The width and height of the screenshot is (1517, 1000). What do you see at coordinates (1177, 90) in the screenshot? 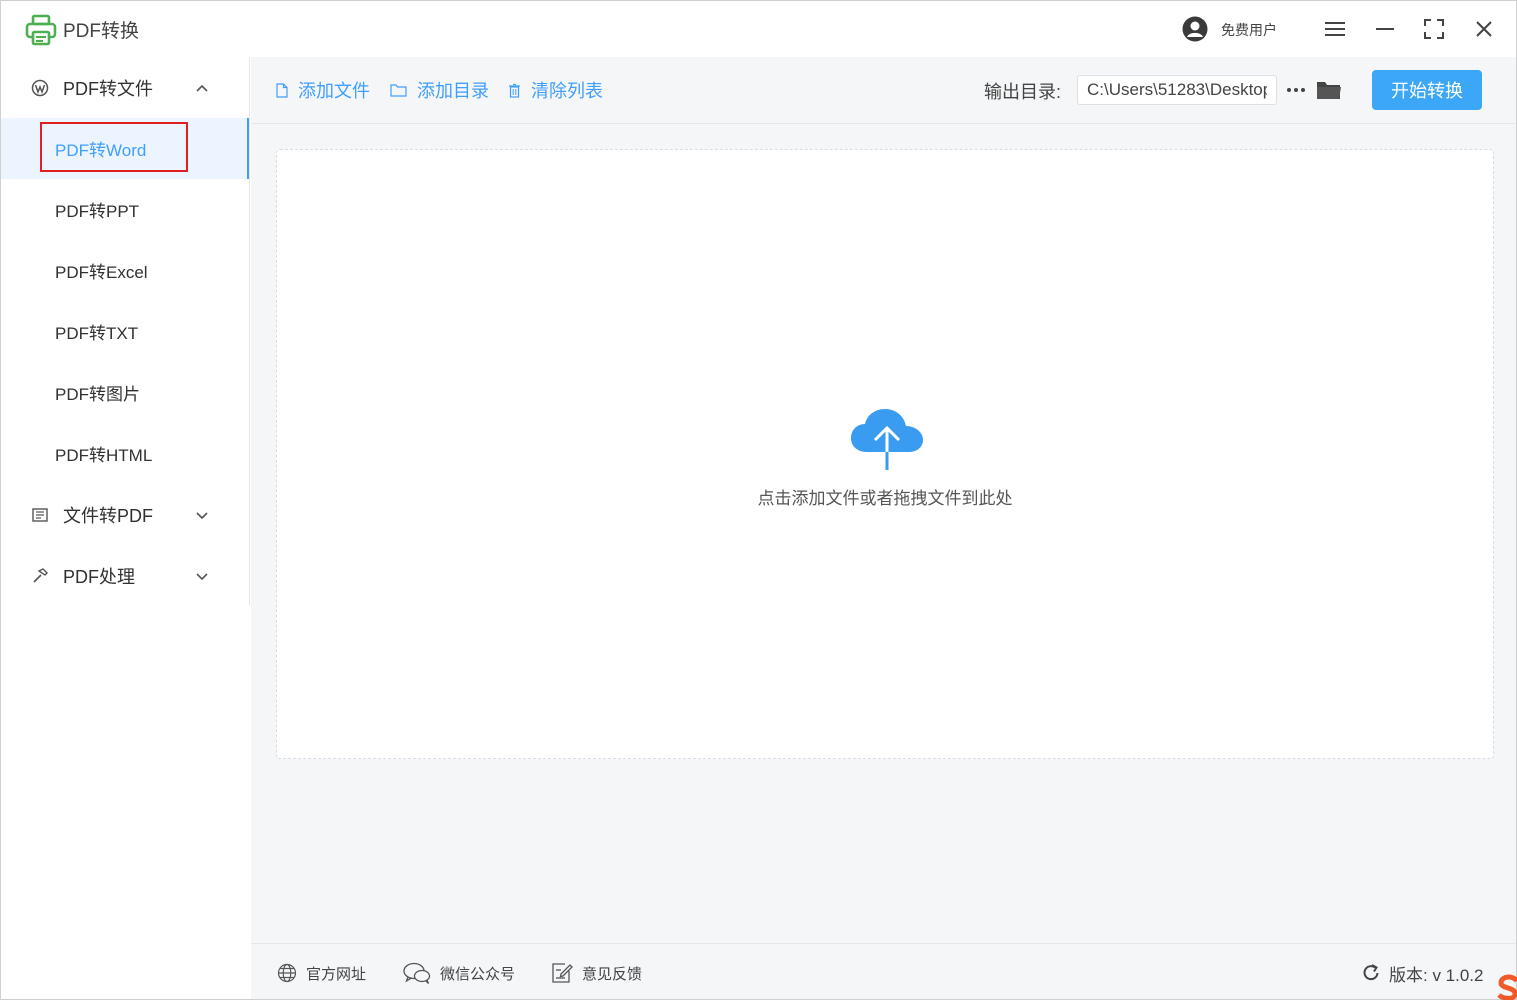
I see `output-dir-input` at bounding box center [1177, 90].